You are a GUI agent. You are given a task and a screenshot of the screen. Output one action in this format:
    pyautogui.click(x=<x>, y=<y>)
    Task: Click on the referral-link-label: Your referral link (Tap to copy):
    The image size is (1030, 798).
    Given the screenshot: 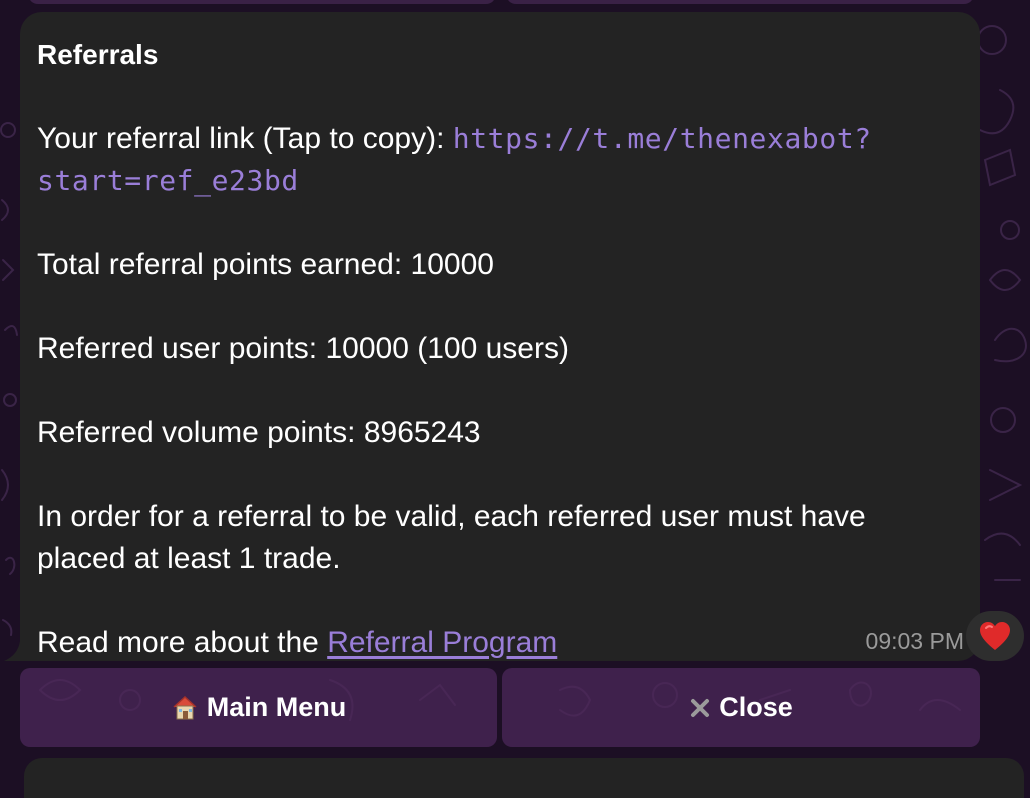 What is the action you would take?
    pyautogui.click(x=245, y=138)
    